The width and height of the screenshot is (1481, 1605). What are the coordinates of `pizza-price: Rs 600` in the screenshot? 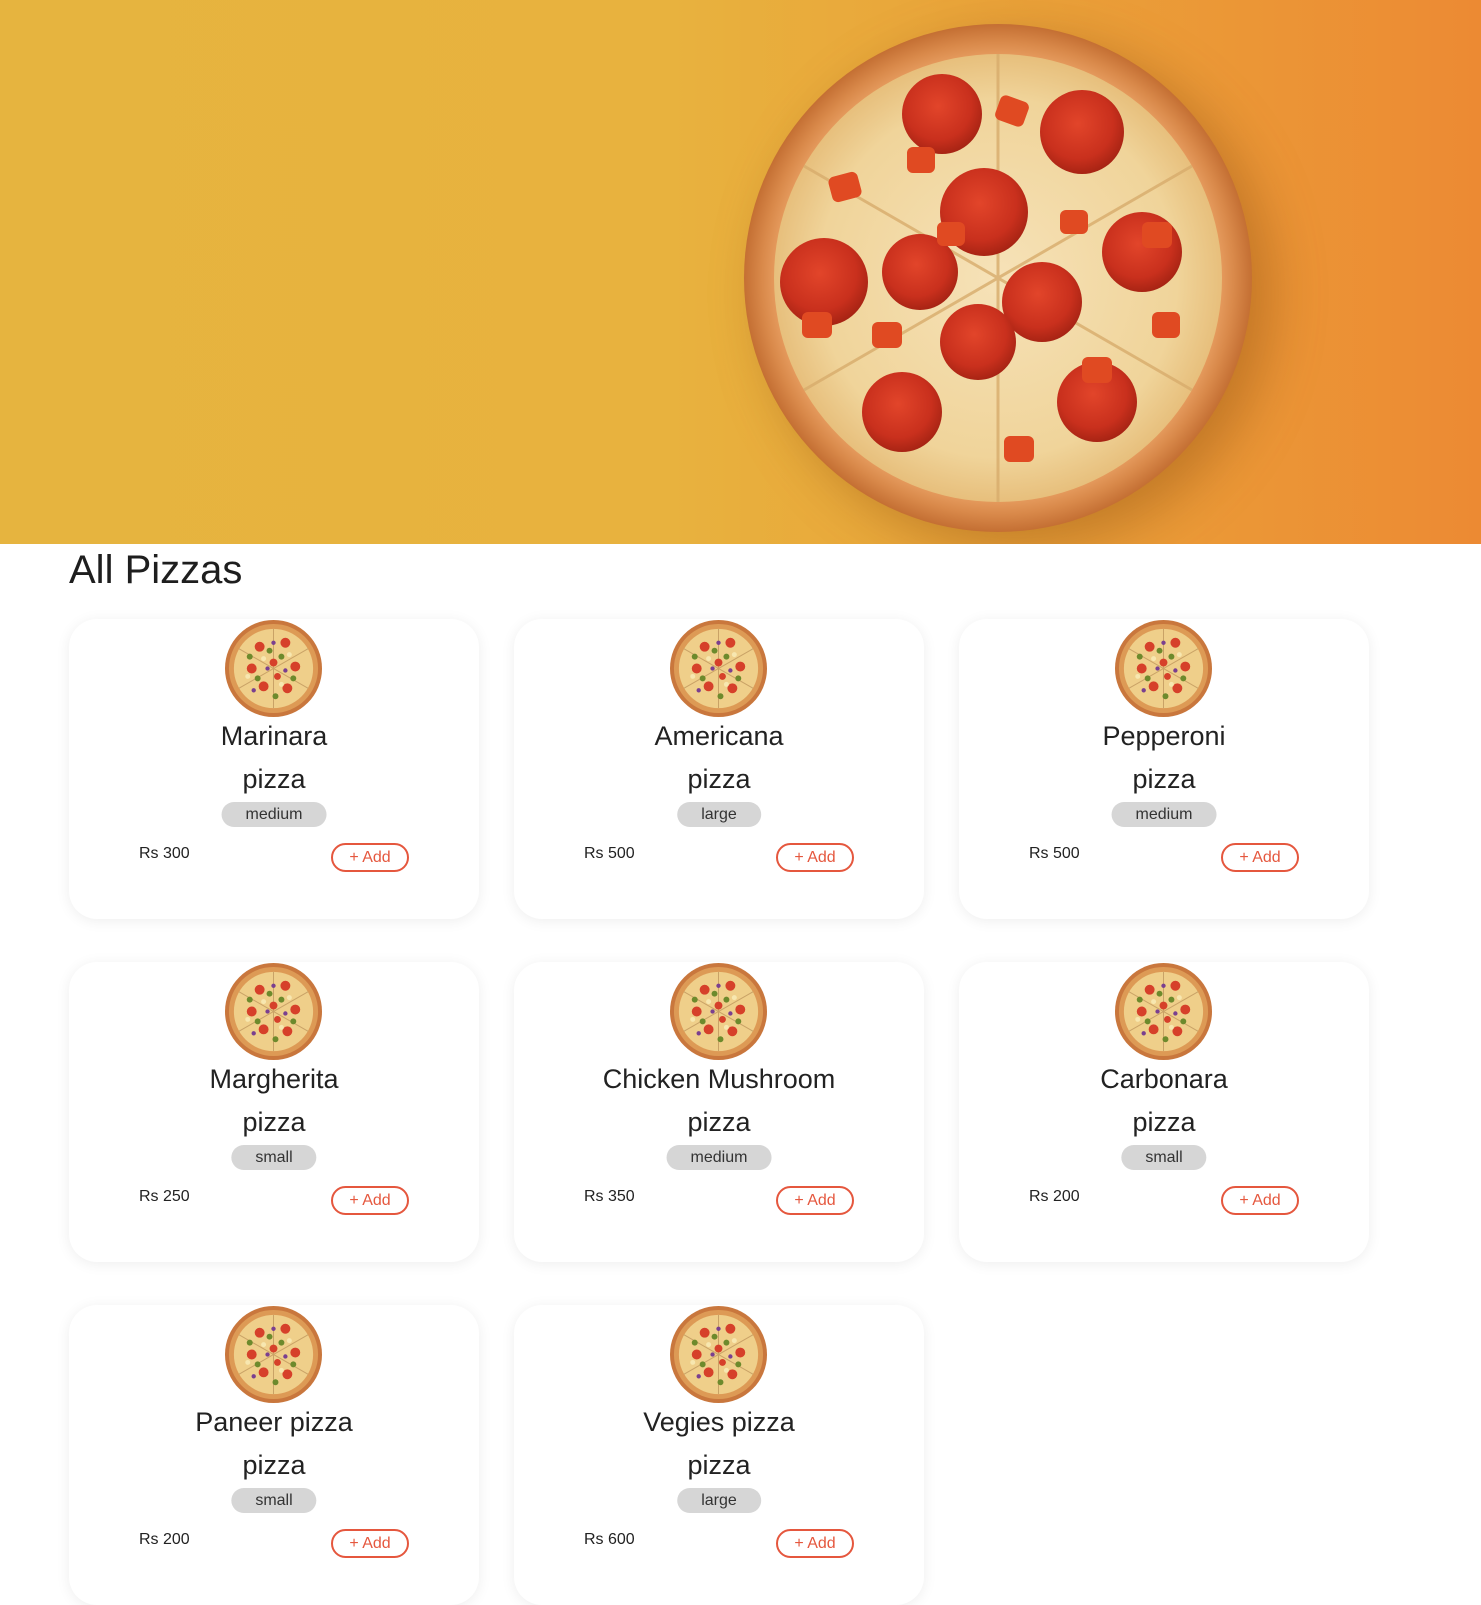 It's located at (609, 1539).